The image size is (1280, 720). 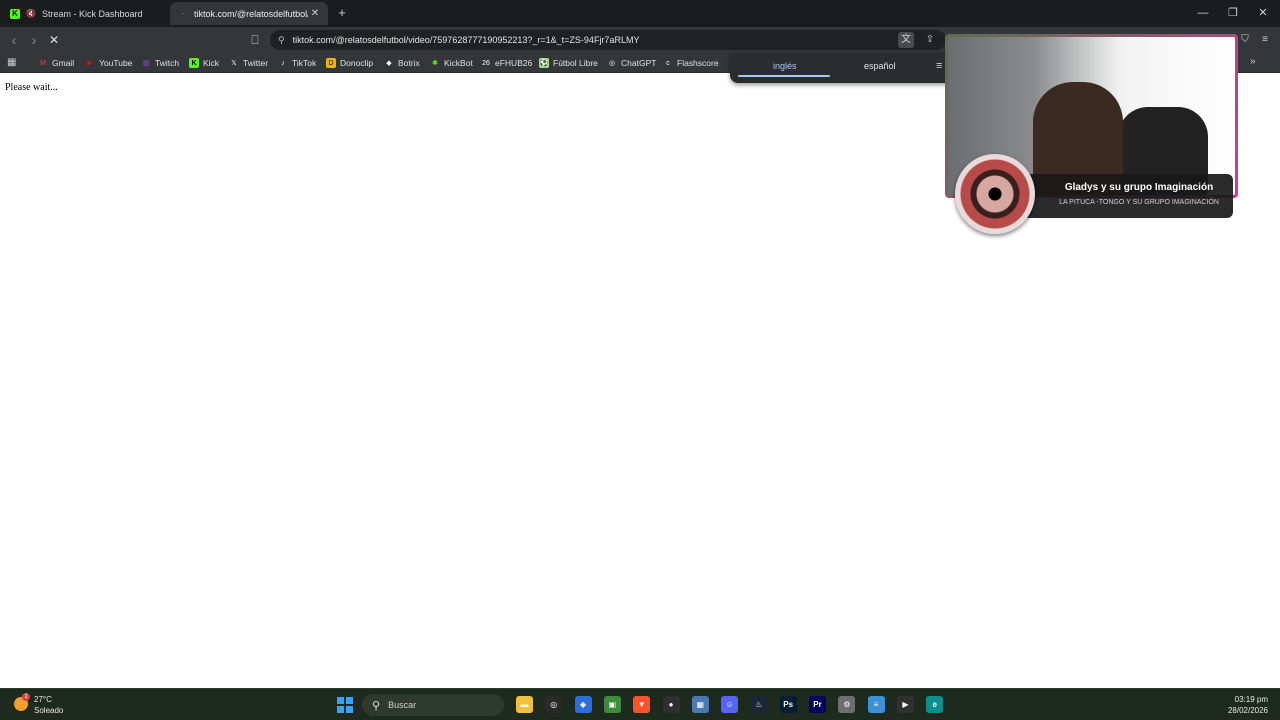 I want to click on close-window-button: ✕, so click(x=1263, y=13).